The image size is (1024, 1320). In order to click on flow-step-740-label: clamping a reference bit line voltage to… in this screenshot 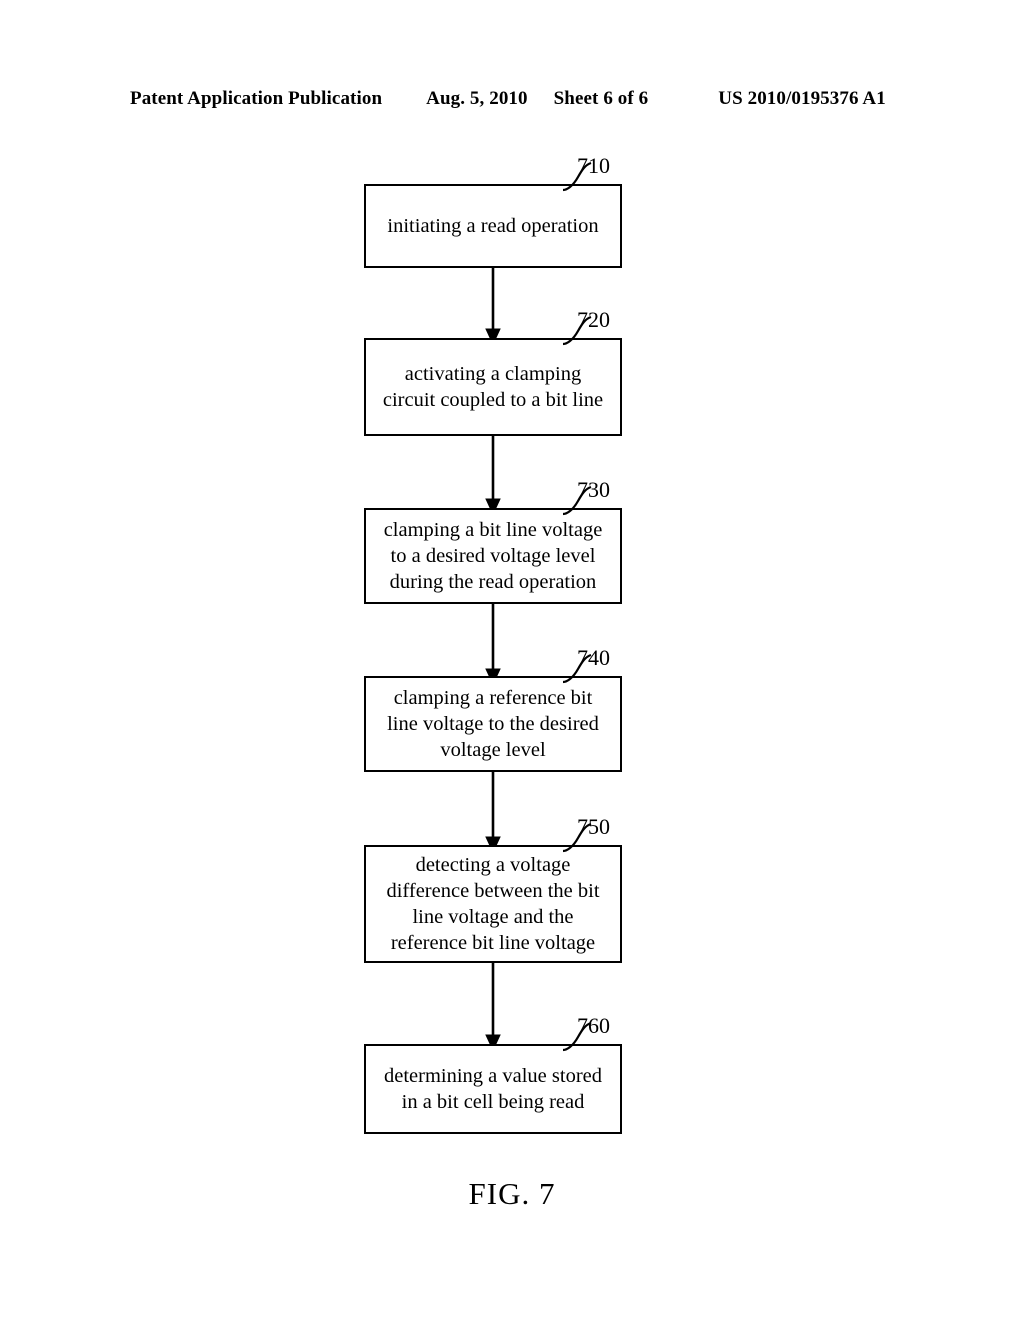, I will do `click(493, 724)`.